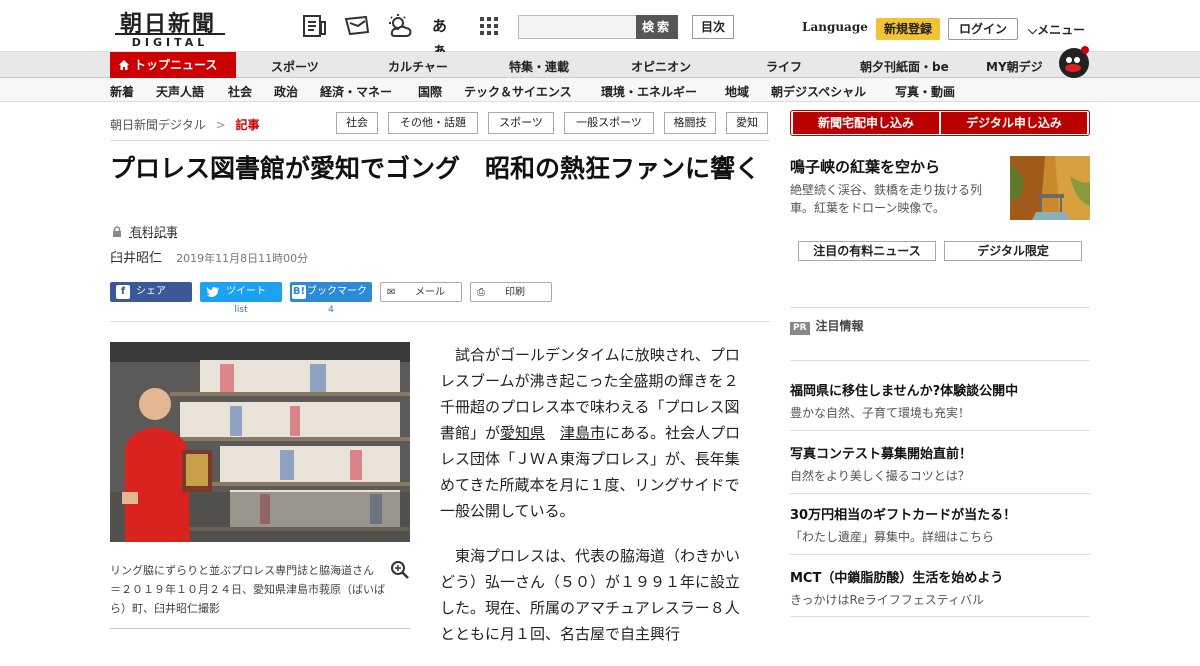 This screenshot has height=666, width=1200. Describe the element at coordinates (180, 91) in the screenshot. I see `nav-tenseijingo: 天声人語` at that location.